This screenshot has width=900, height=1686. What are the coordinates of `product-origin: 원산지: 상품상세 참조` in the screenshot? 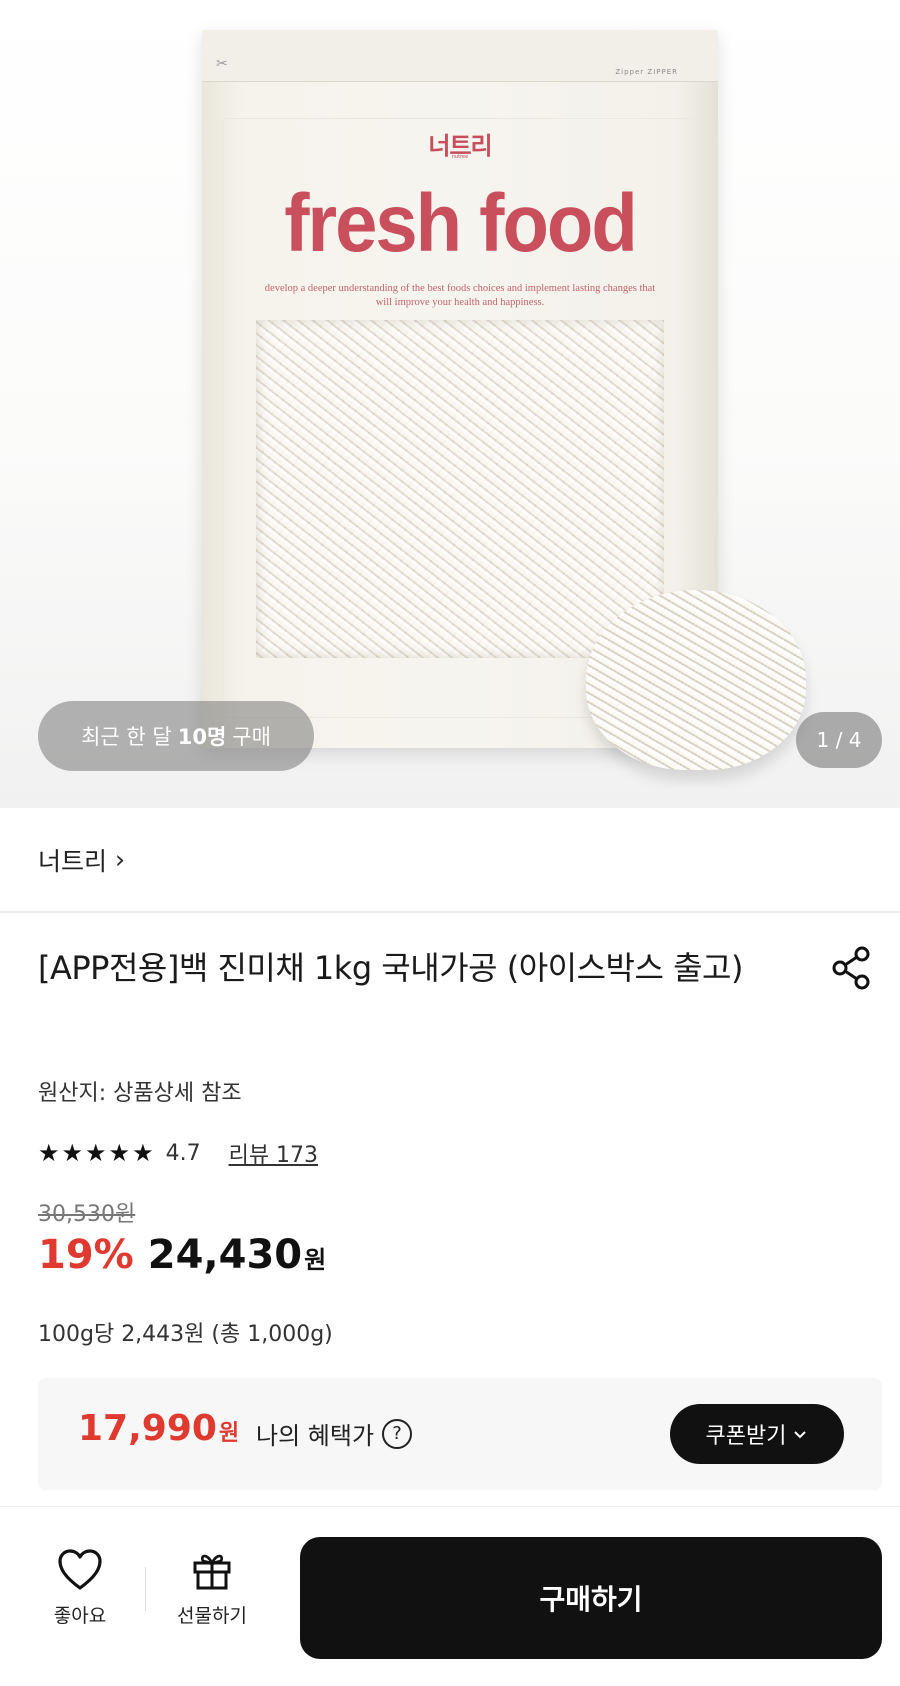 It's located at (140, 1093).